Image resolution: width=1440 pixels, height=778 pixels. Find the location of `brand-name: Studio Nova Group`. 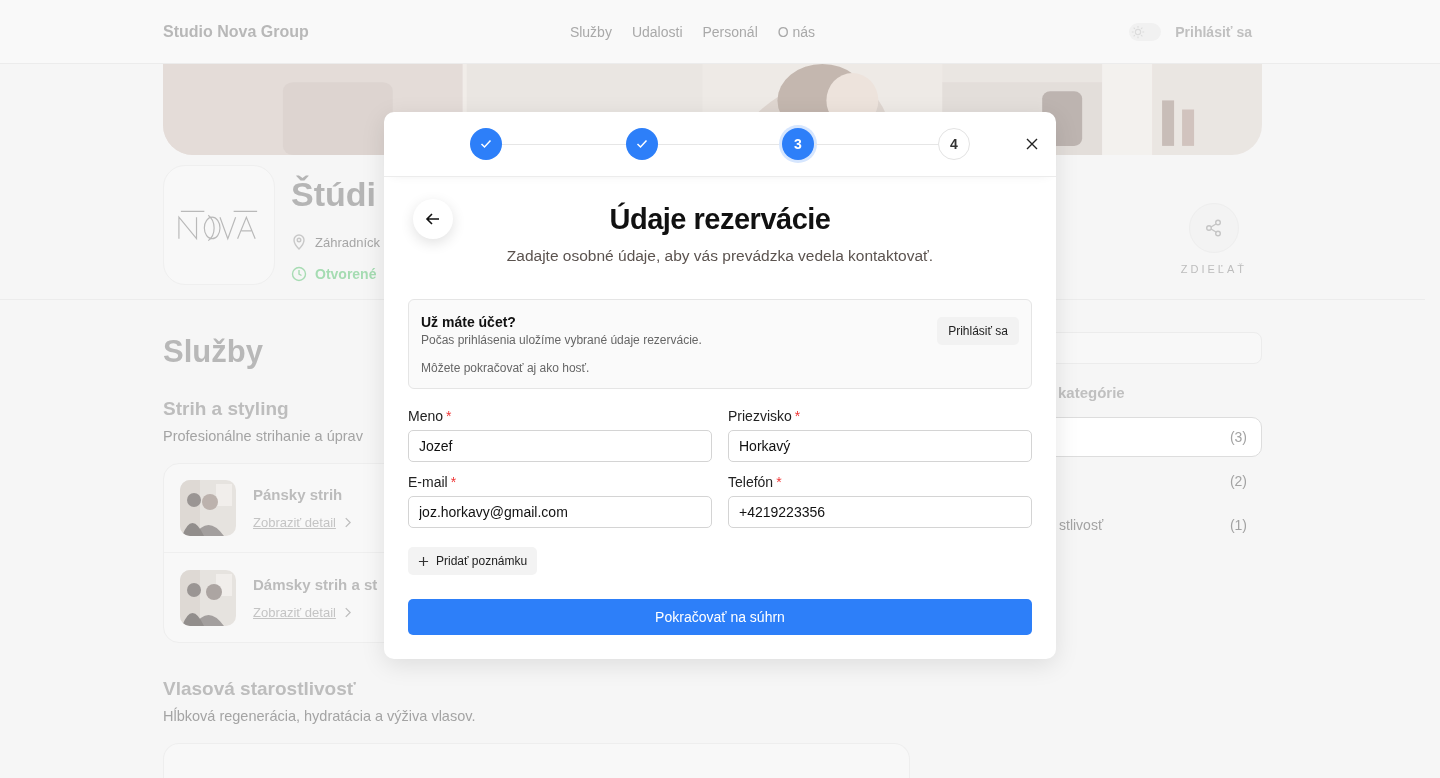

brand-name: Studio Nova Group is located at coordinates (333, 31).